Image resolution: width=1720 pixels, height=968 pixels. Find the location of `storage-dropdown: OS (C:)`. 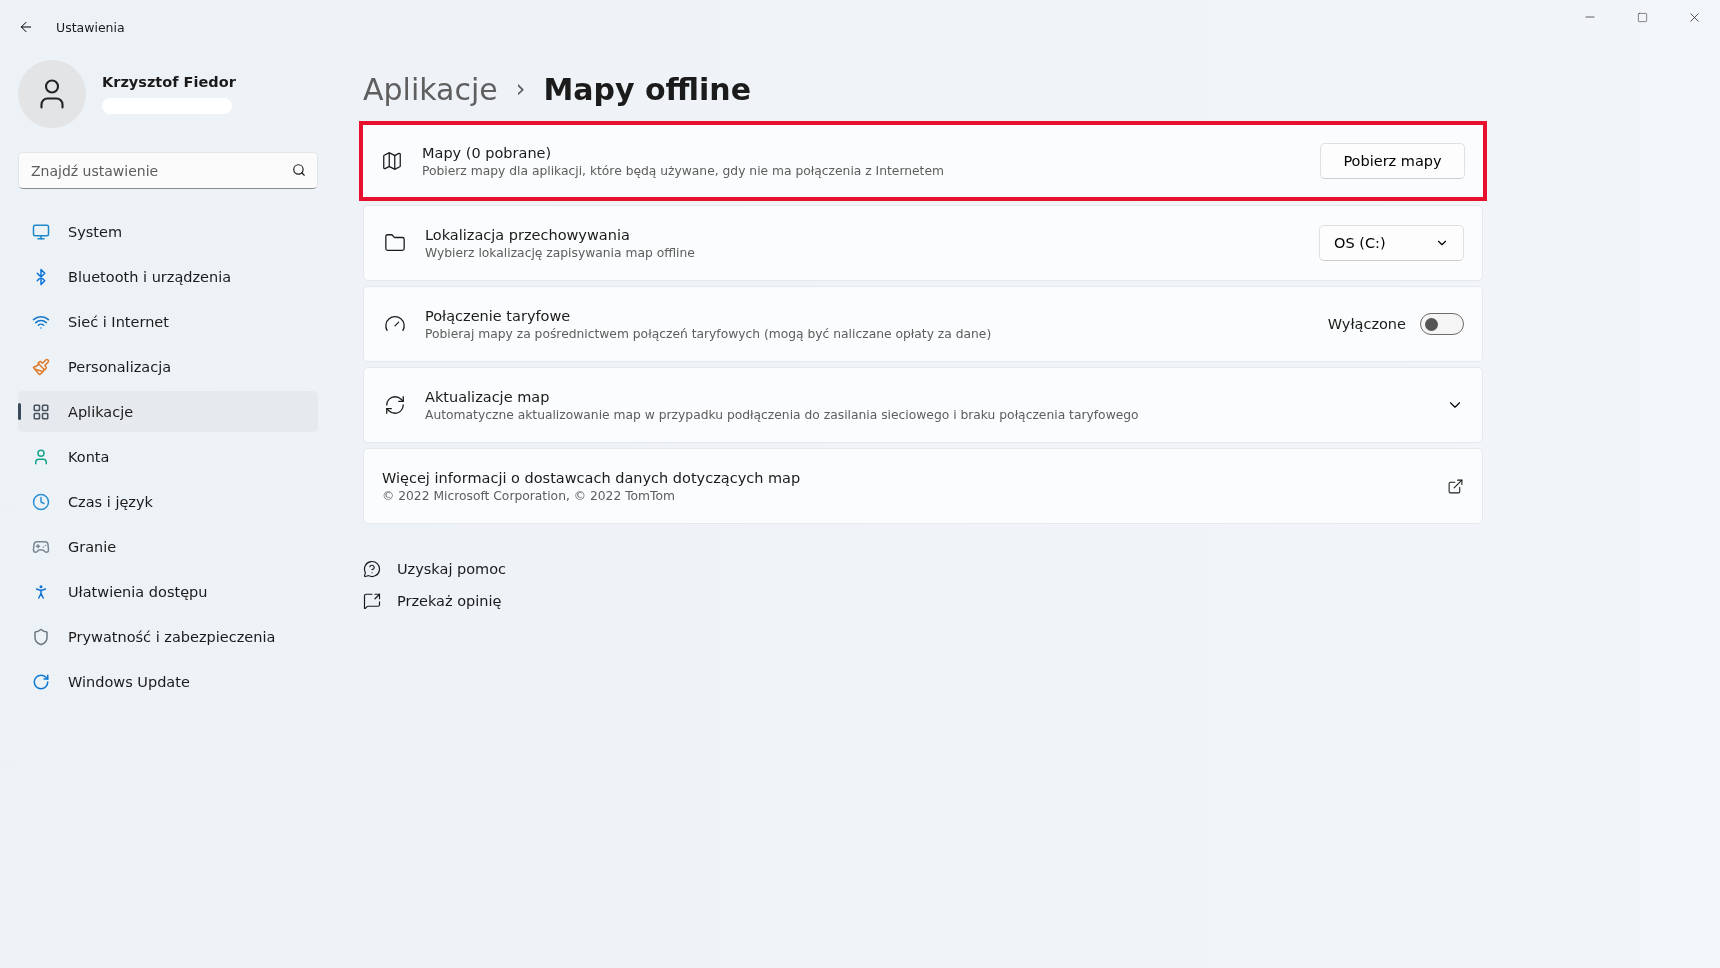

storage-dropdown: OS (C:) is located at coordinates (1391, 243).